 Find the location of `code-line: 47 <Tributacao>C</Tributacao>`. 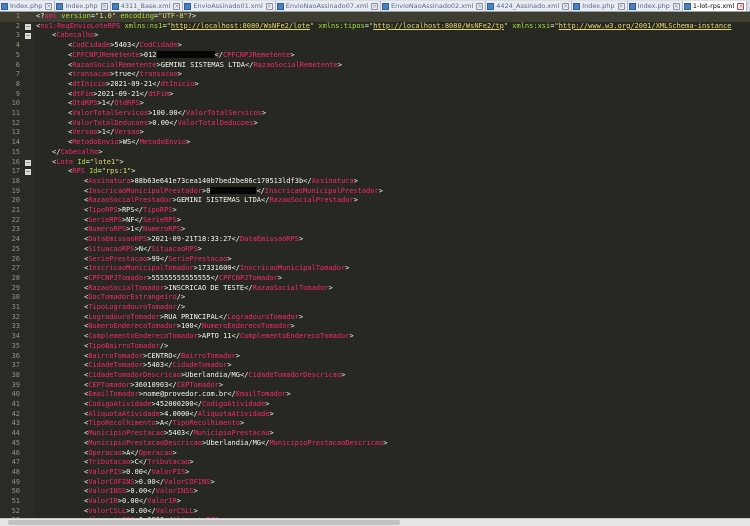

code-line: 47 <Tributacao>C</Tributacao> is located at coordinates (375, 463).